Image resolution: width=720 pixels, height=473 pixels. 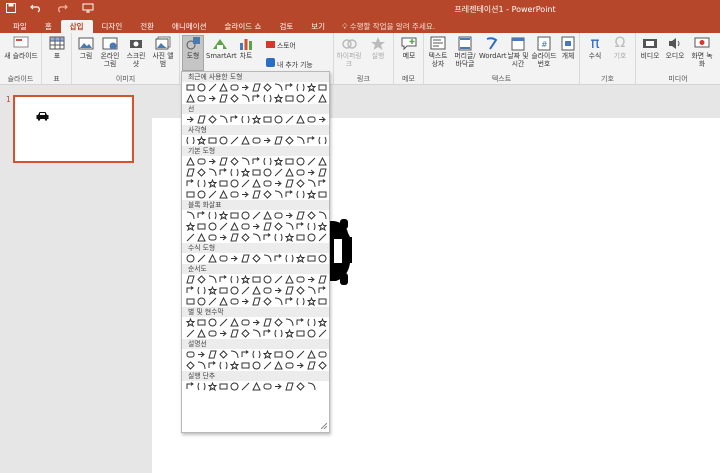 I want to click on hyperlink-button: 하이퍼링크, so click(x=349, y=52).